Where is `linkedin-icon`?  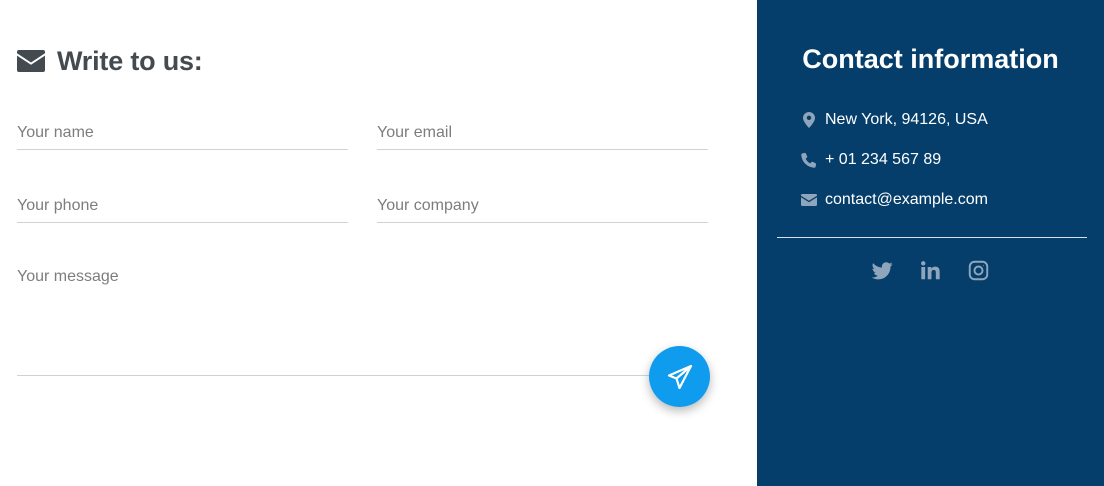
linkedin-icon is located at coordinates (930, 270).